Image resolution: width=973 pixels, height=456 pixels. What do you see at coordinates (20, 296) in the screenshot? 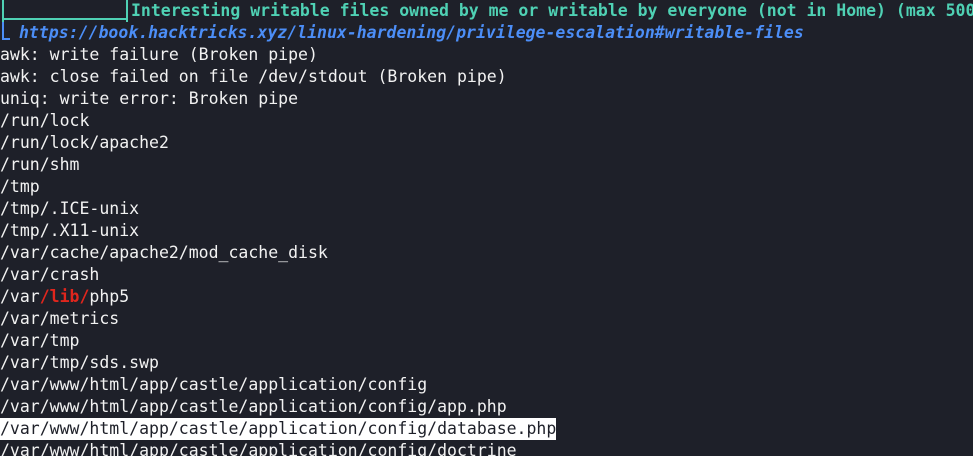
I see `path-prefix: /var` at bounding box center [20, 296].